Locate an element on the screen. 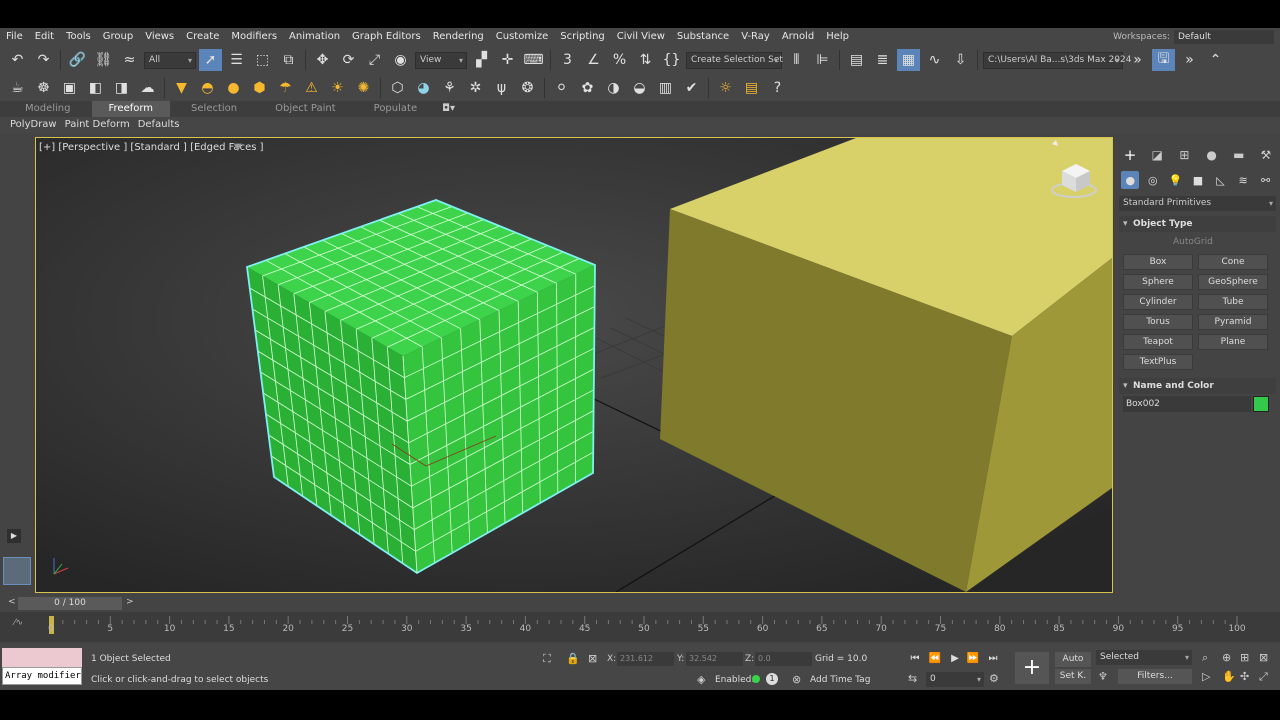 The height and width of the screenshot is (720, 1280). object-type-rollout: Object Type is located at coordinates (1197, 224).